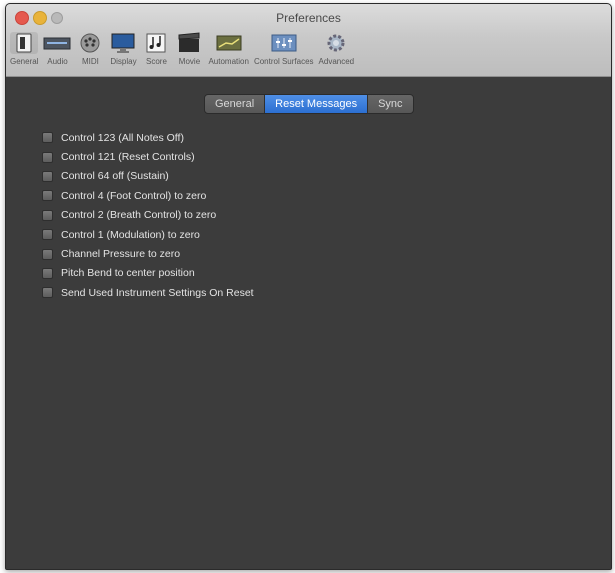 Image resolution: width=615 pixels, height=573 pixels. I want to click on advanced-icon, so click(336, 43).